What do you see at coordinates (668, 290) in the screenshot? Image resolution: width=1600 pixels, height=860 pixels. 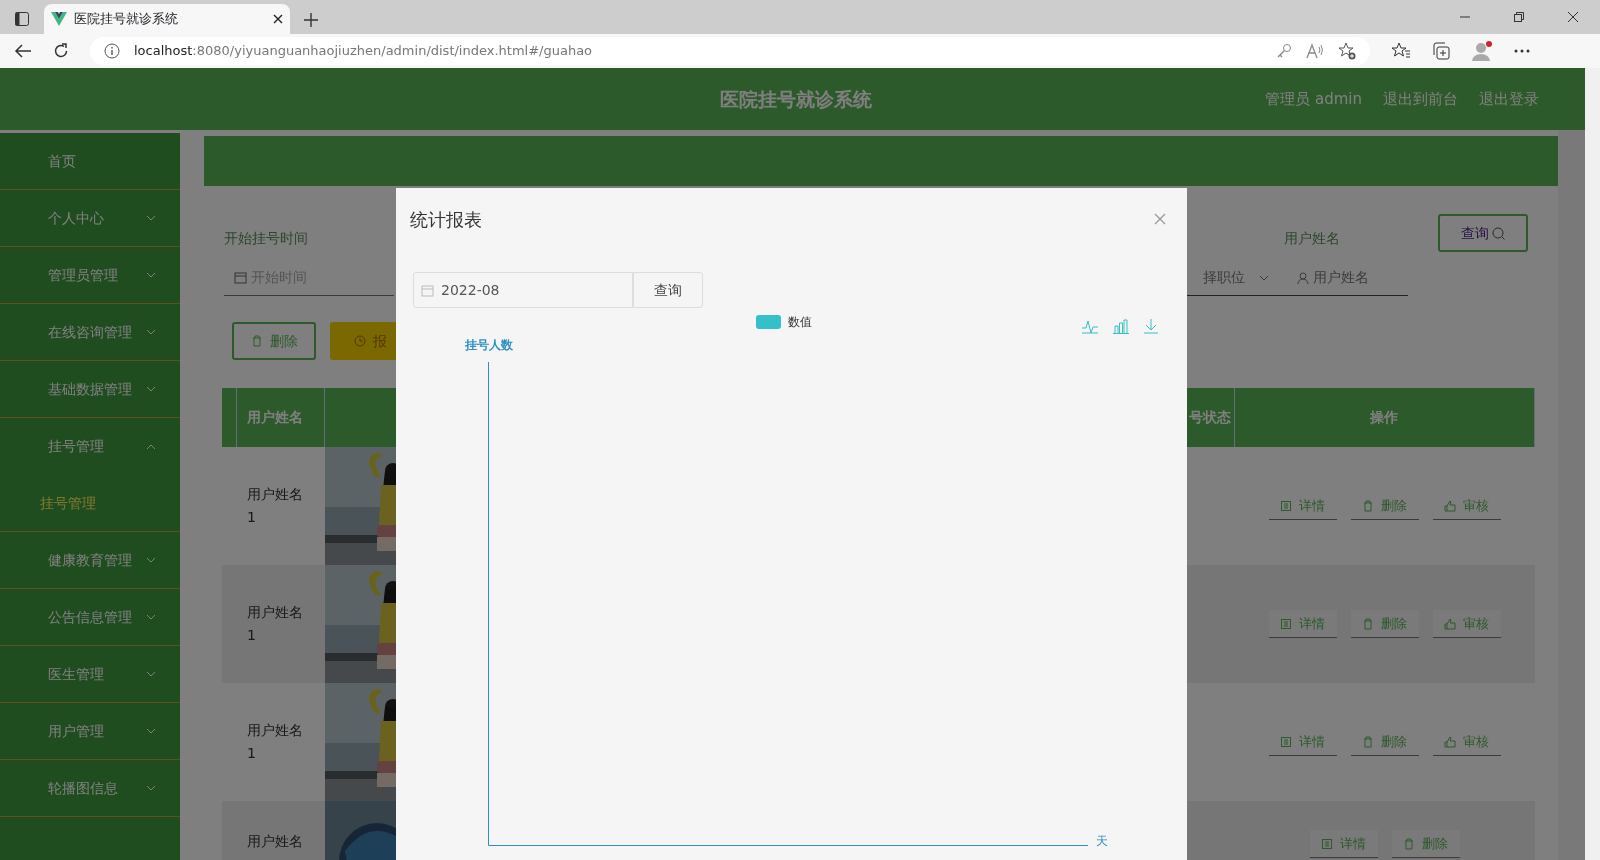 I see `query-button: 查询` at bounding box center [668, 290].